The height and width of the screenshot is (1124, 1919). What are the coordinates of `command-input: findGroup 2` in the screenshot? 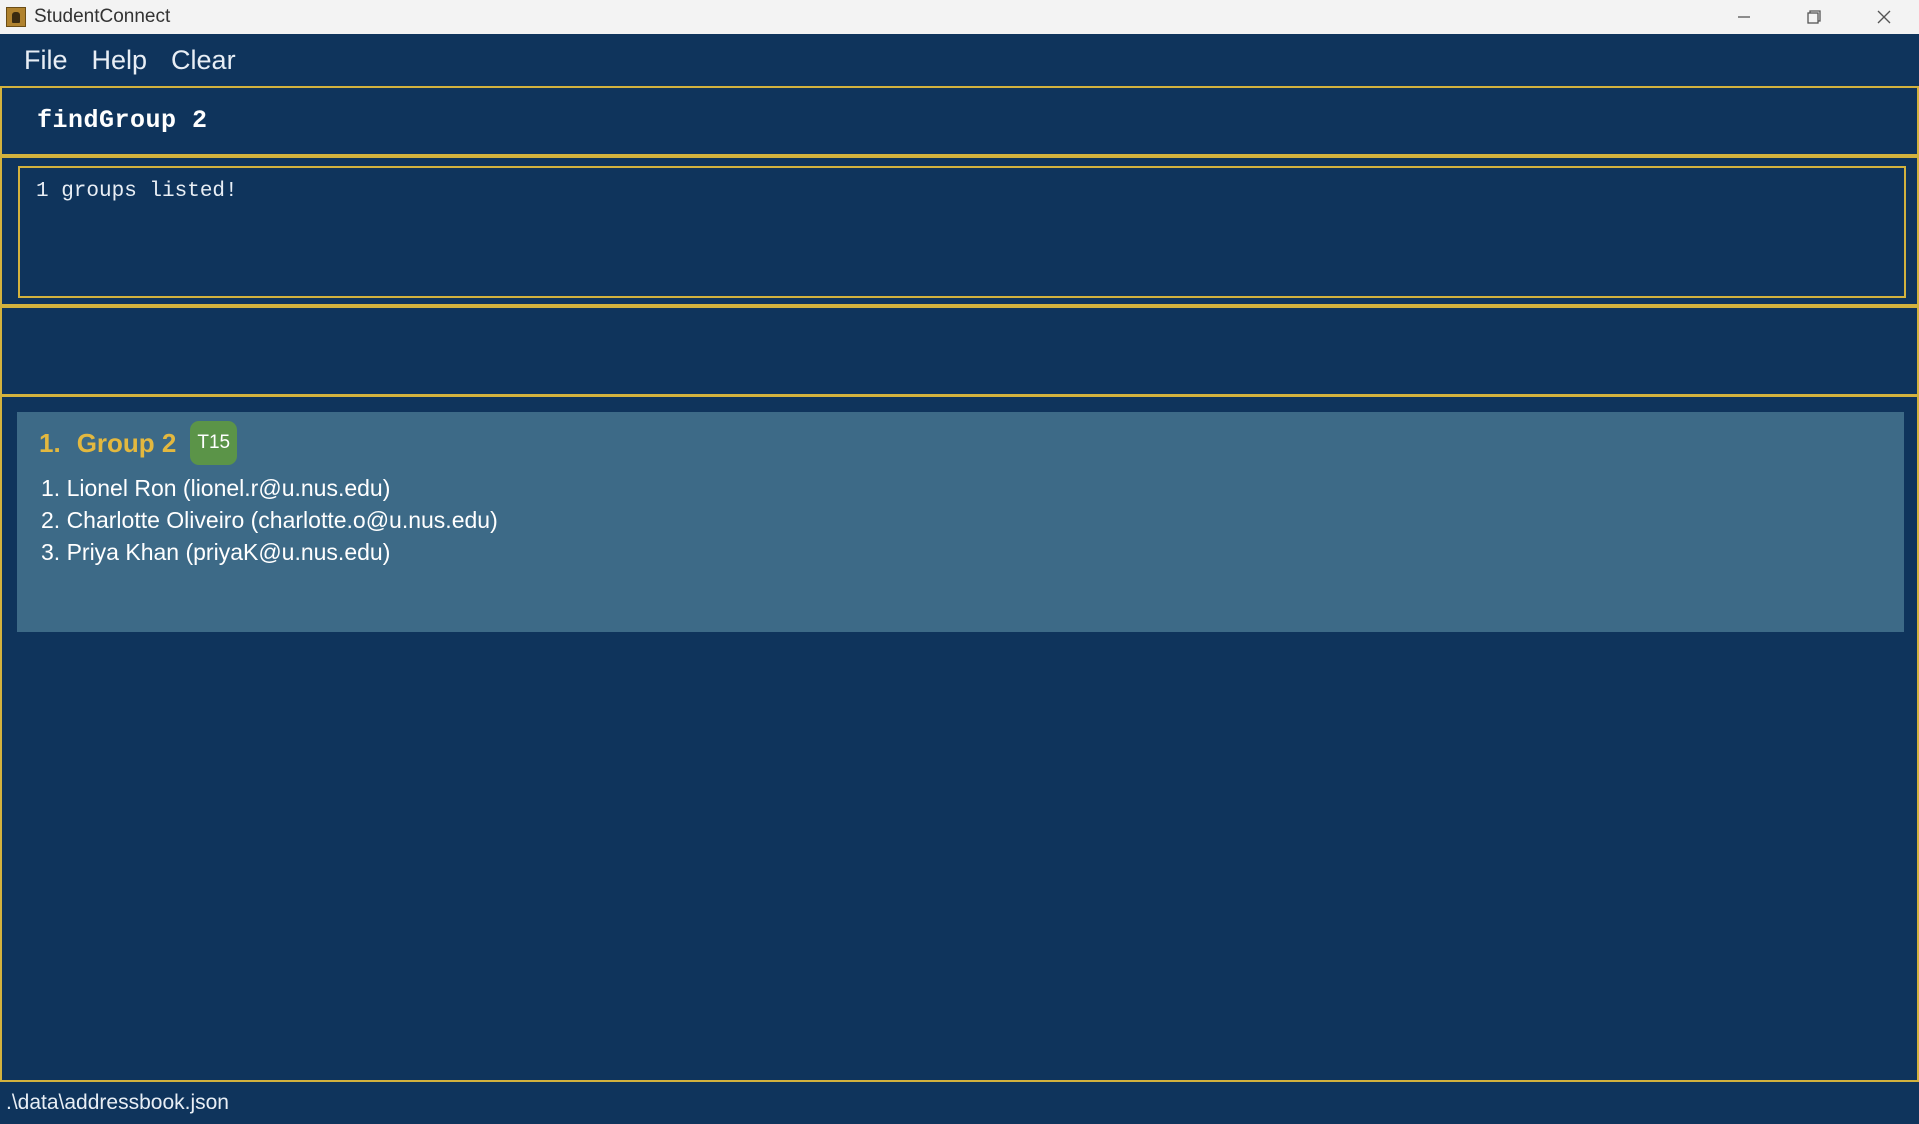 It's located at (122, 120).